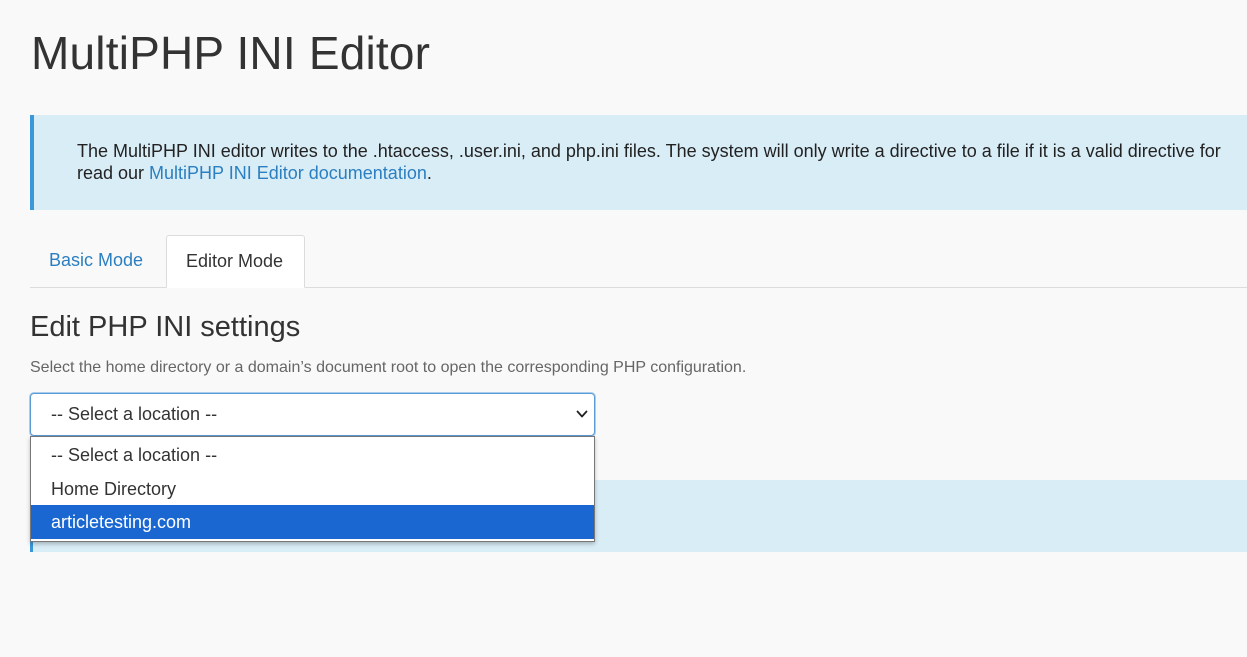 The height and width of the screenshot is (657, 1247). What do you see at coordinates (312, 414) in the screenshot?
I see `location-select: -- Select a location --` at bounding box center [312, 414].